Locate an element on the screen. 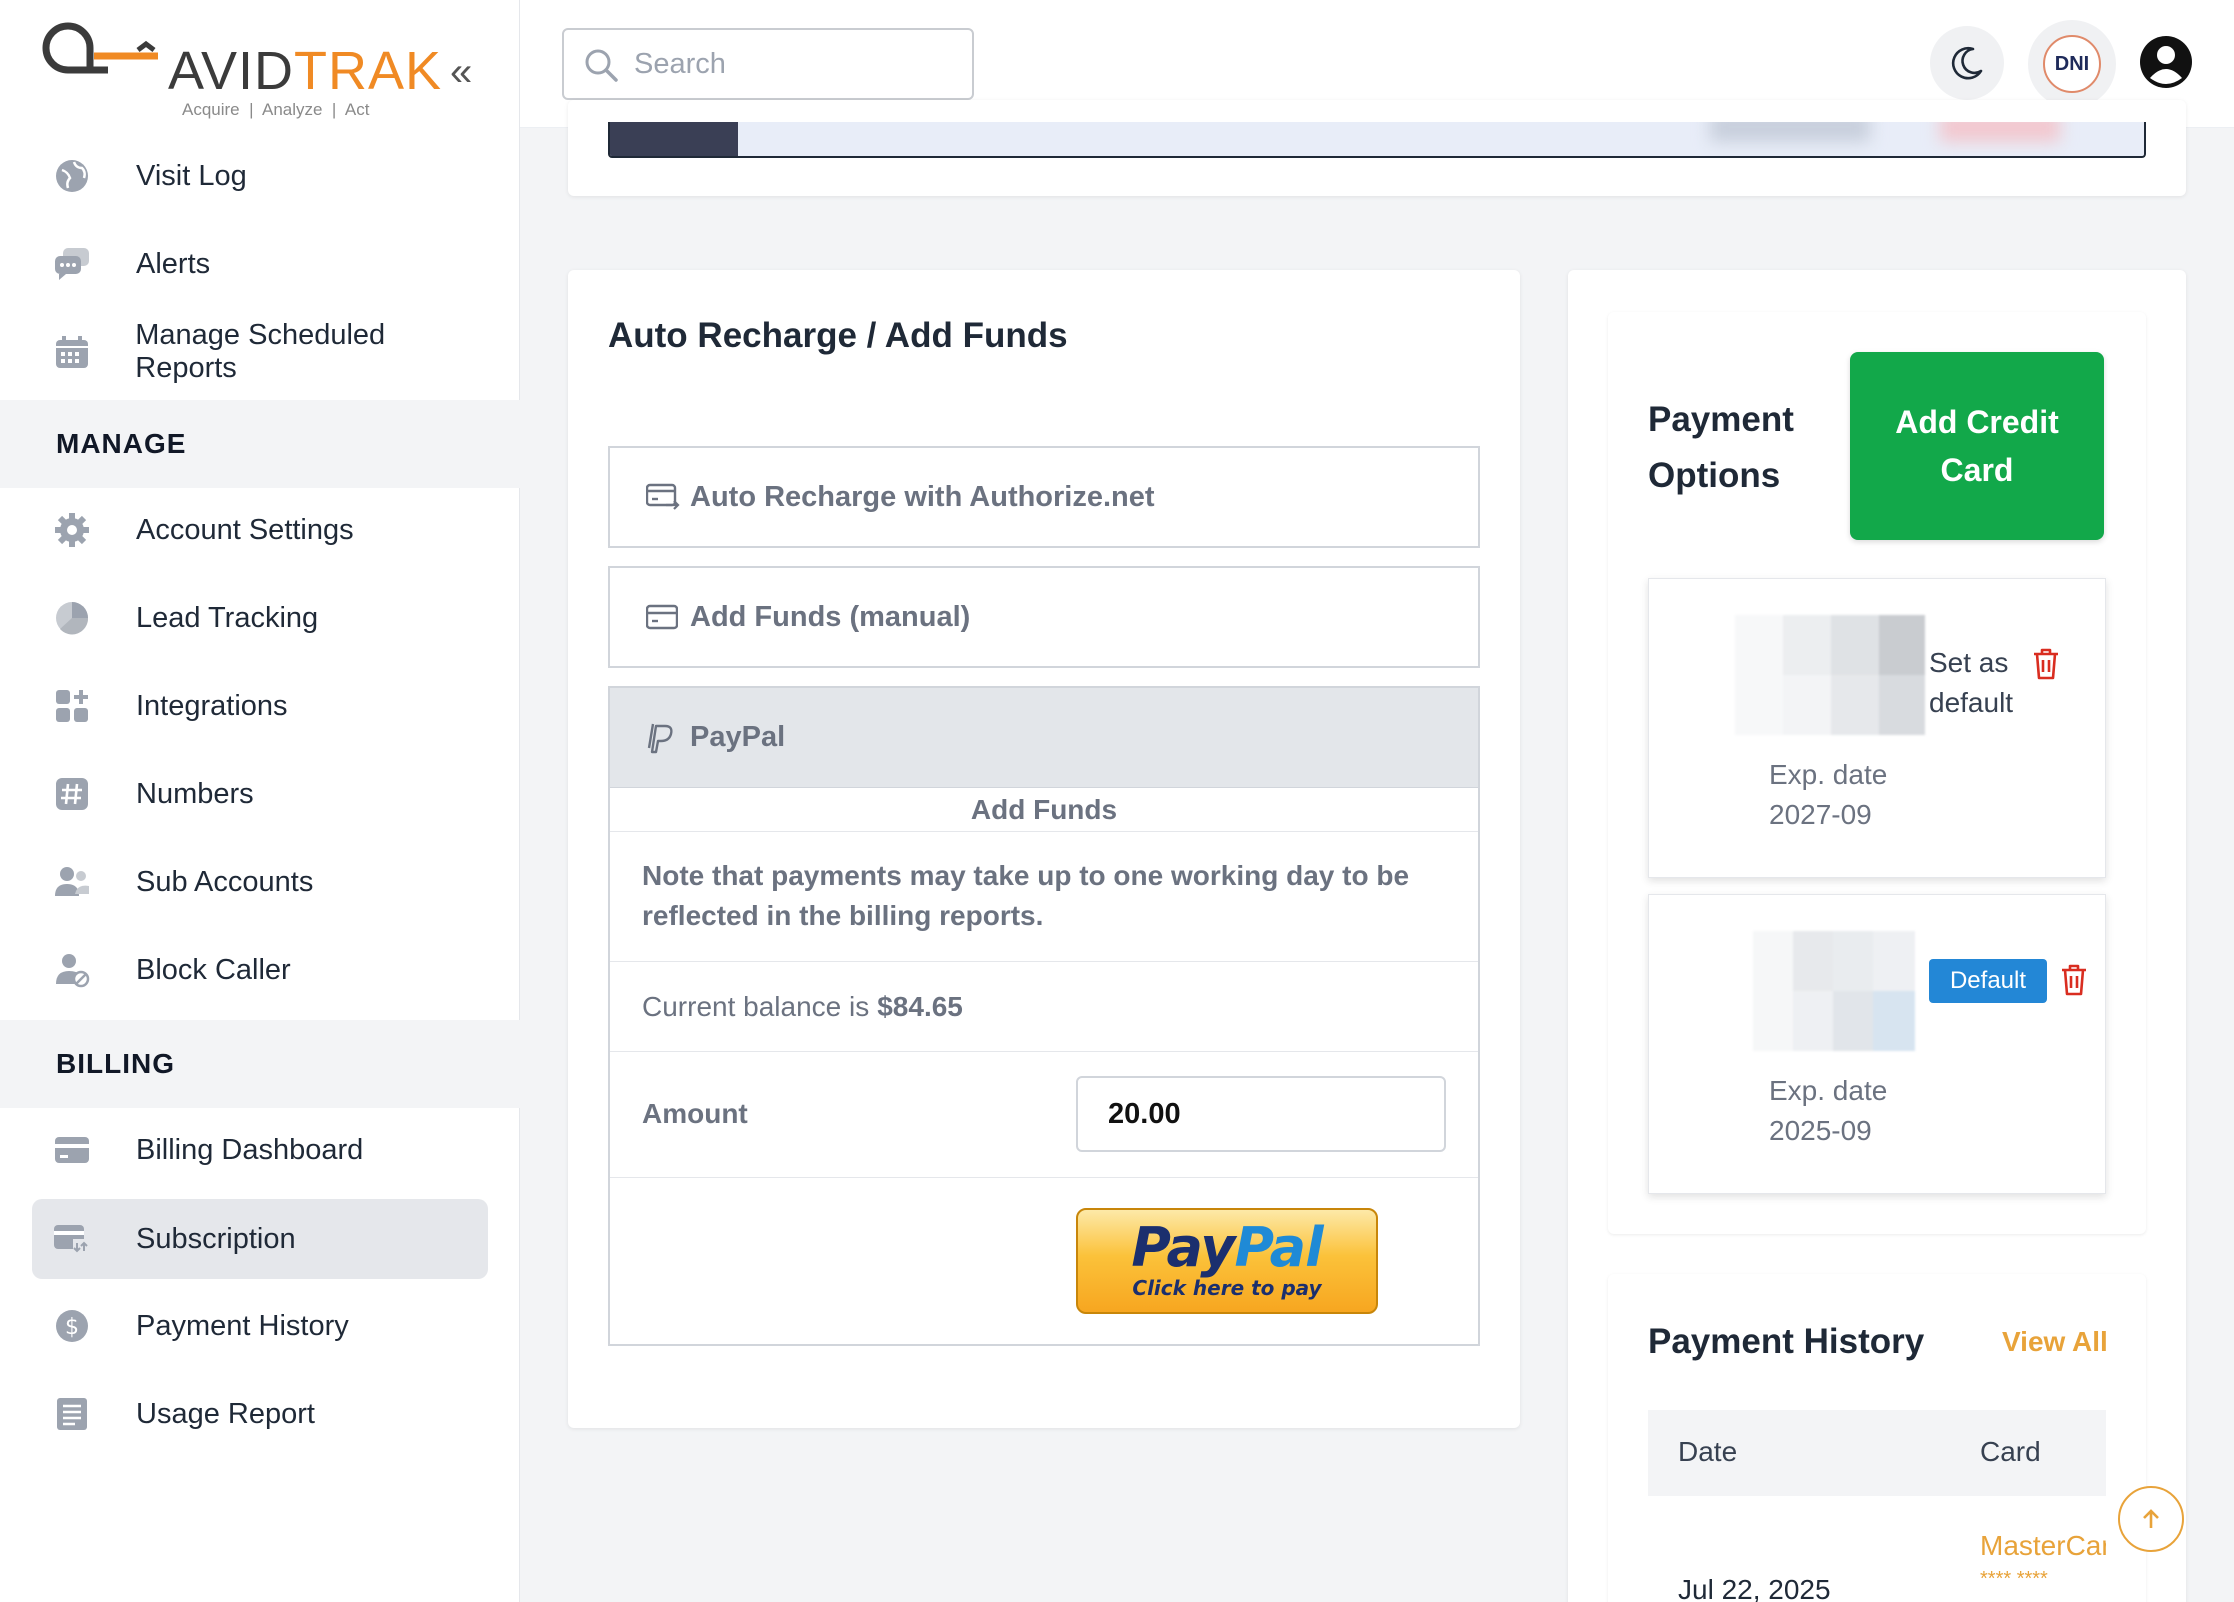  paypal-click-text: Click here to pay is located at coordinates (1227, 1288).